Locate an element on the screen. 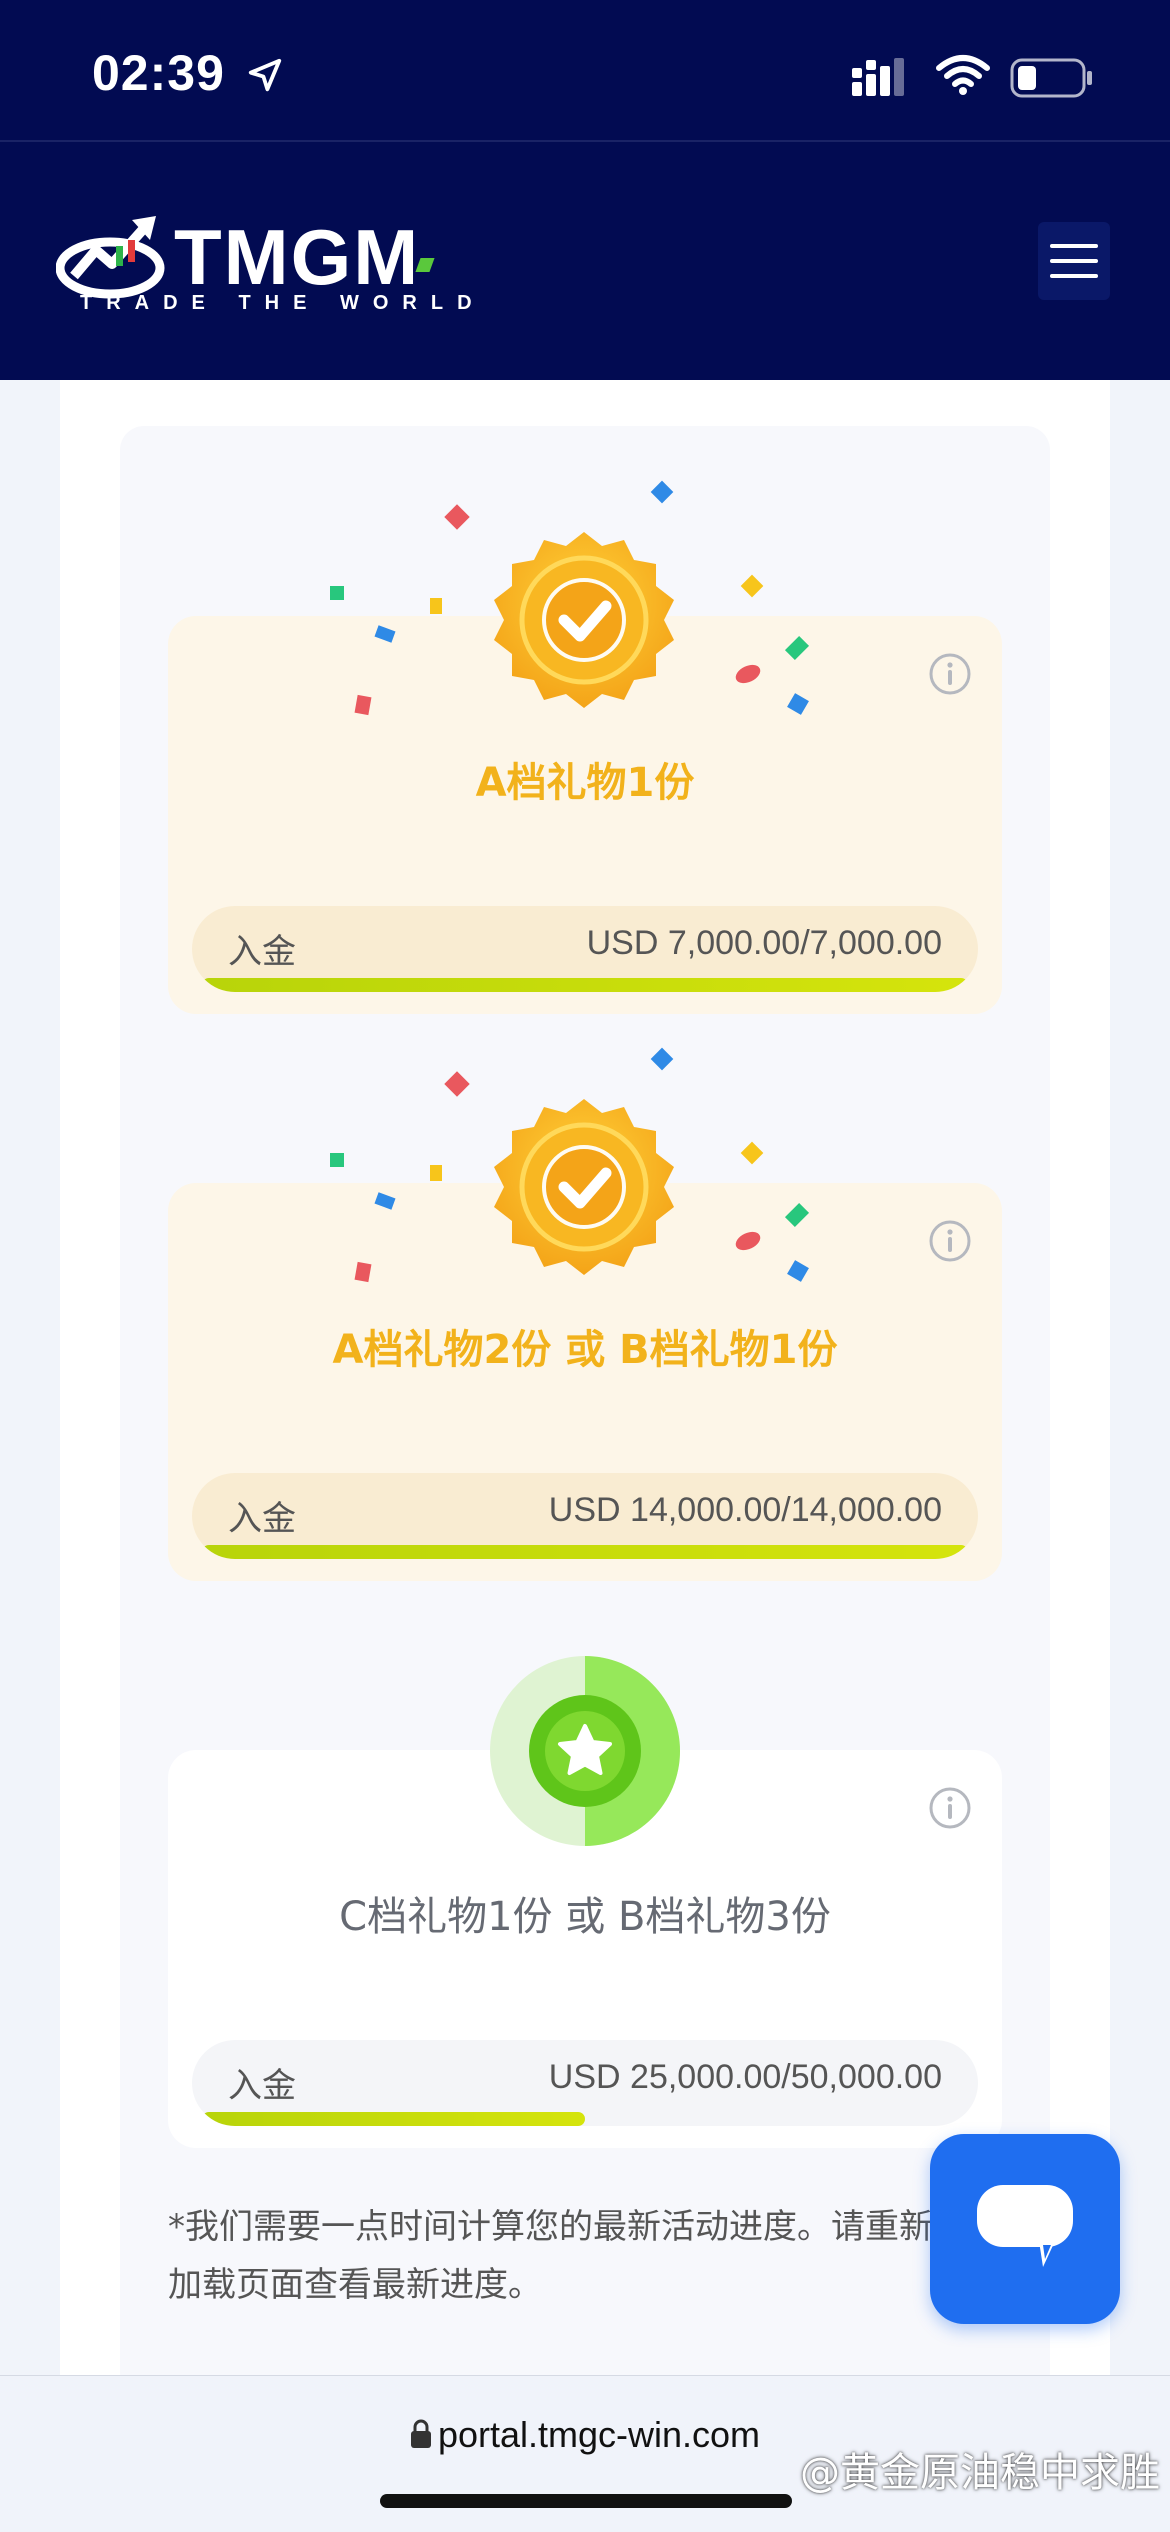  progress-box: 入金 USD 14,000.00/14,000.00 is located at coordinates (585, 1516).